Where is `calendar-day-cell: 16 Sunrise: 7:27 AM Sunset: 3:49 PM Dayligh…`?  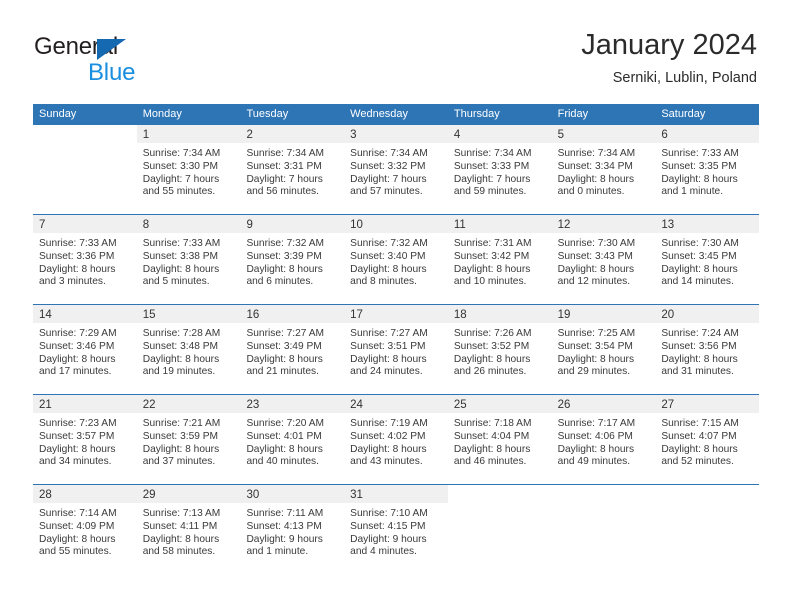
calendar-day-cell: 16 Sunrise: 7:27 AM Sunset: 3:49 PM Dayligh… is located at coordinates (292, 349).